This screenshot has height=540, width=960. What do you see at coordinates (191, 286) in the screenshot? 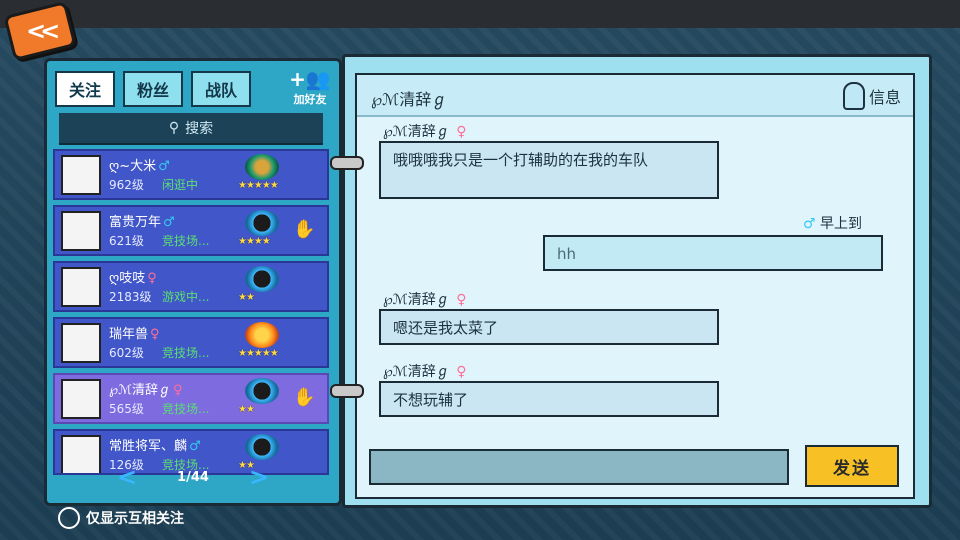
I see `list-item: ღ吱吱 ♀ 2183级 游戏中... ★★` at bounding box center [191, 286].